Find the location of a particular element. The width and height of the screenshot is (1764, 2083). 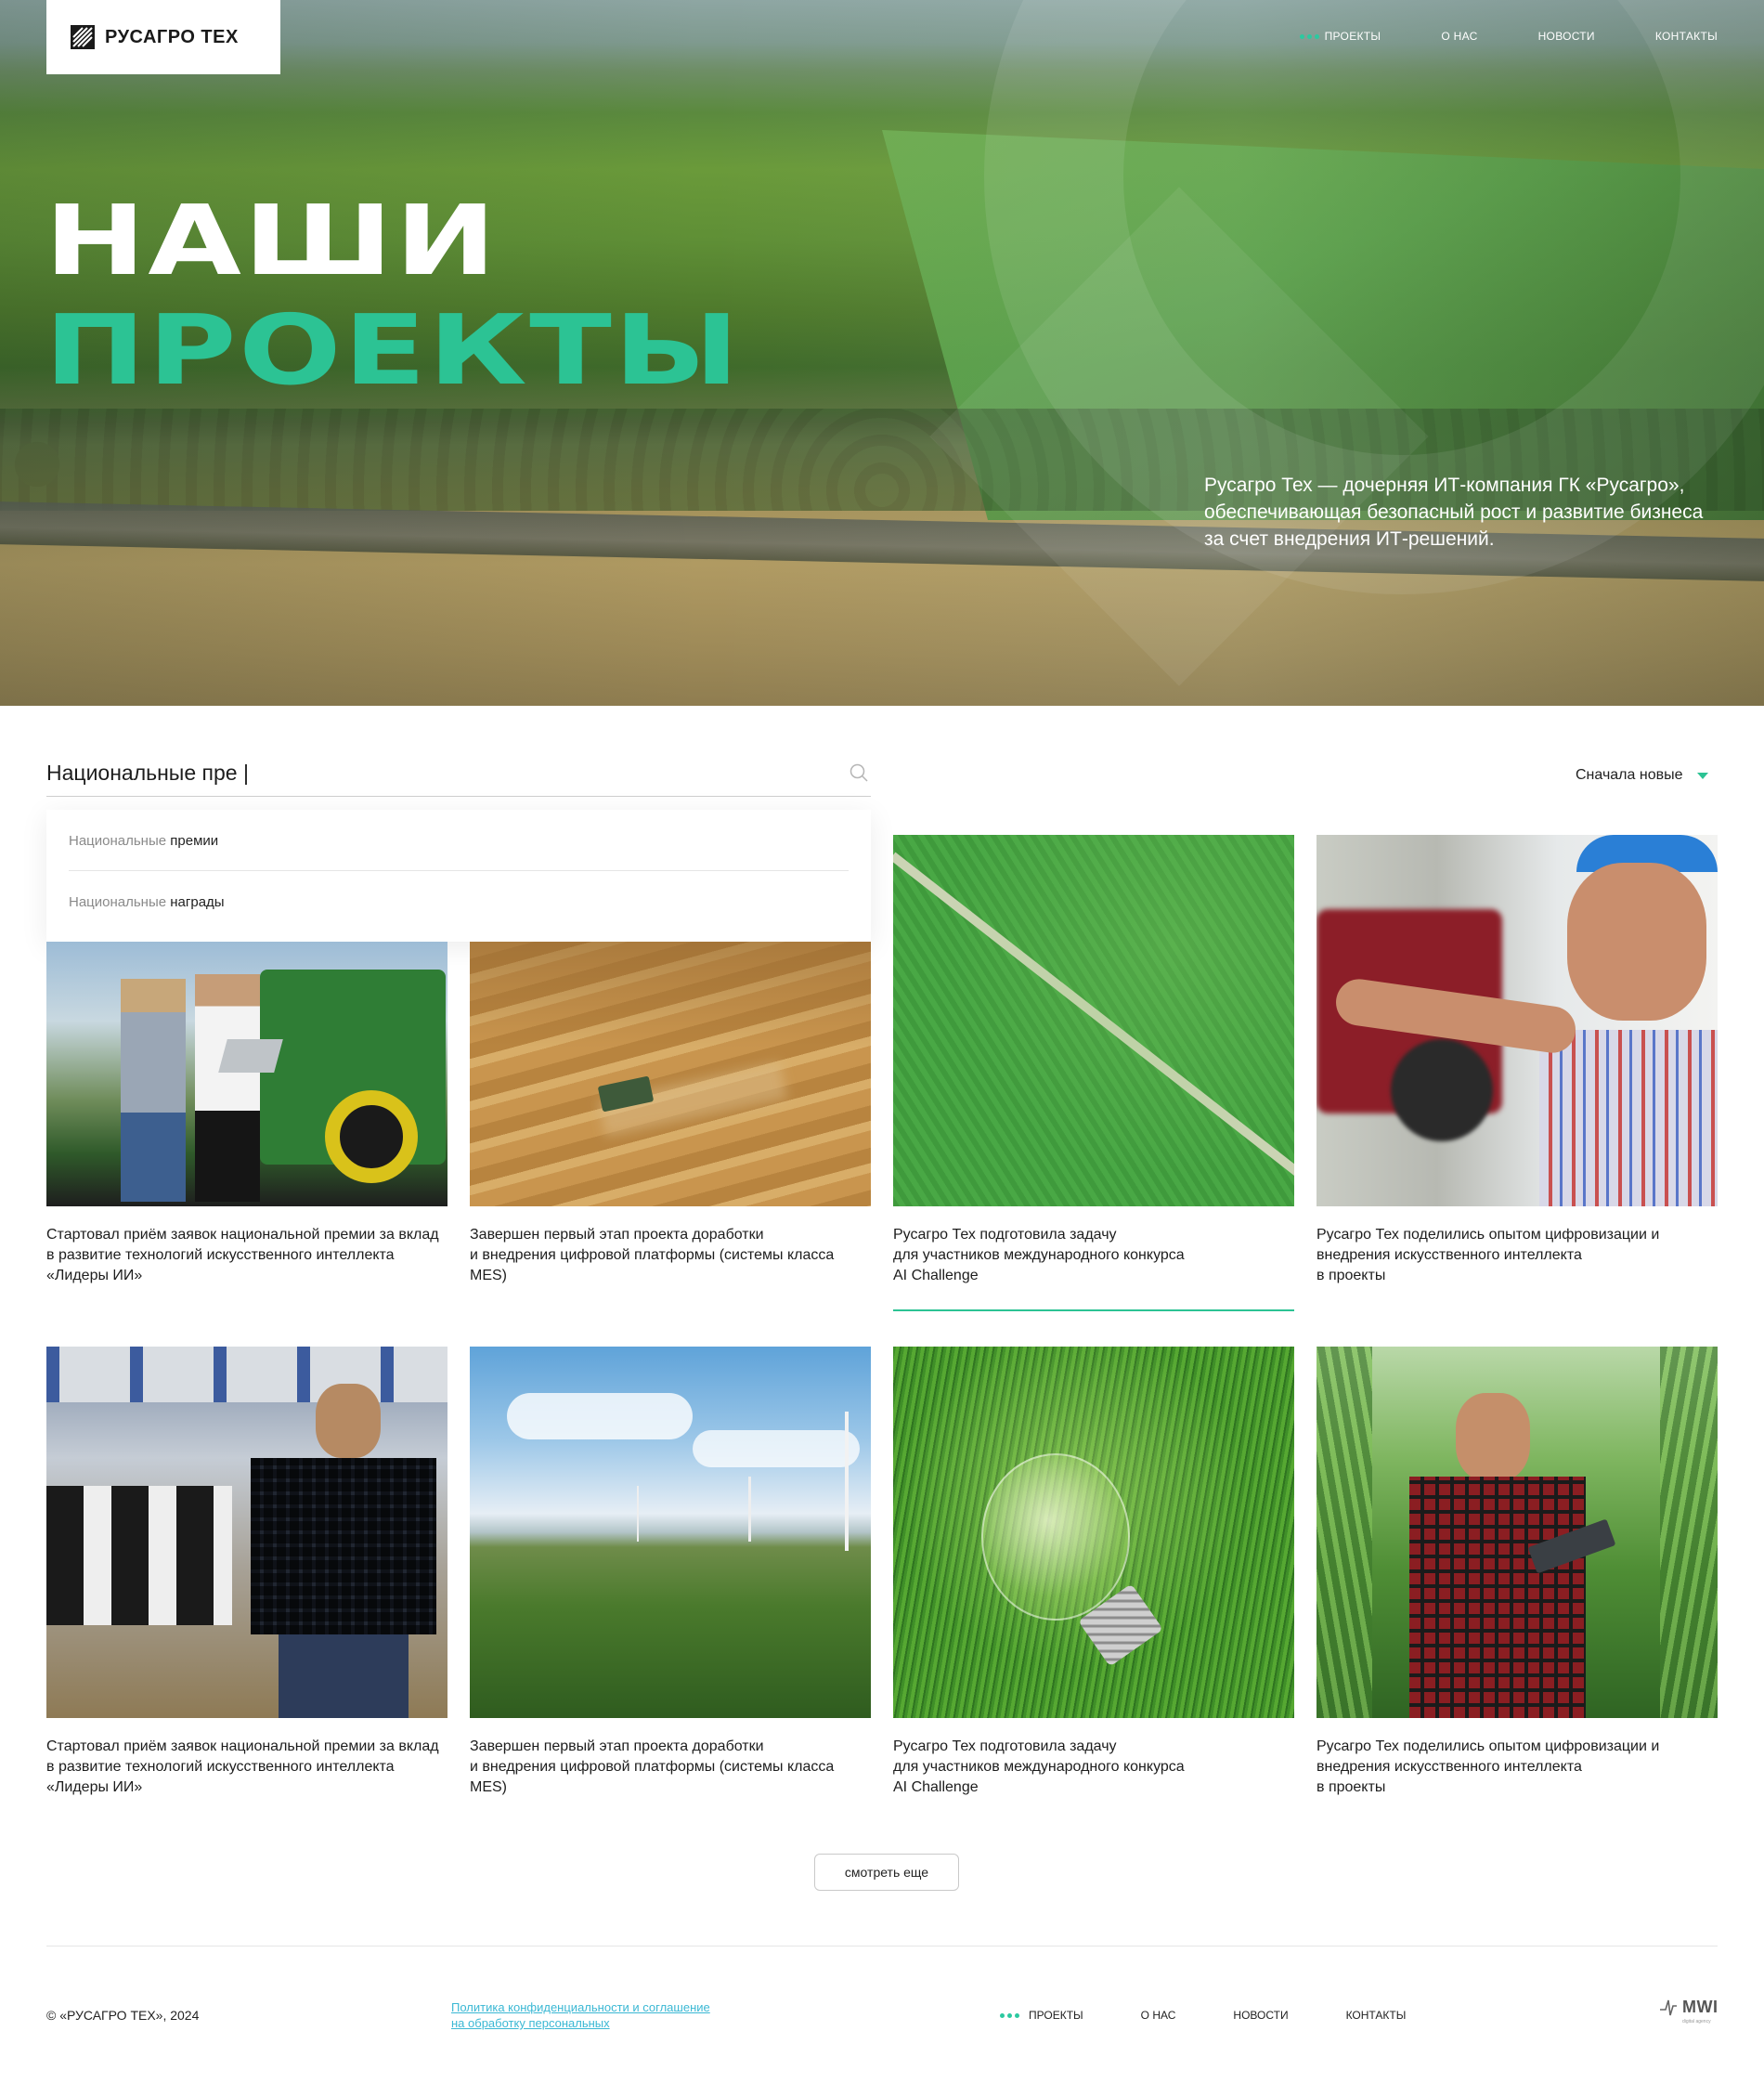

agency-logo: MWI digital agency is located at coordinates (1688, 2010).